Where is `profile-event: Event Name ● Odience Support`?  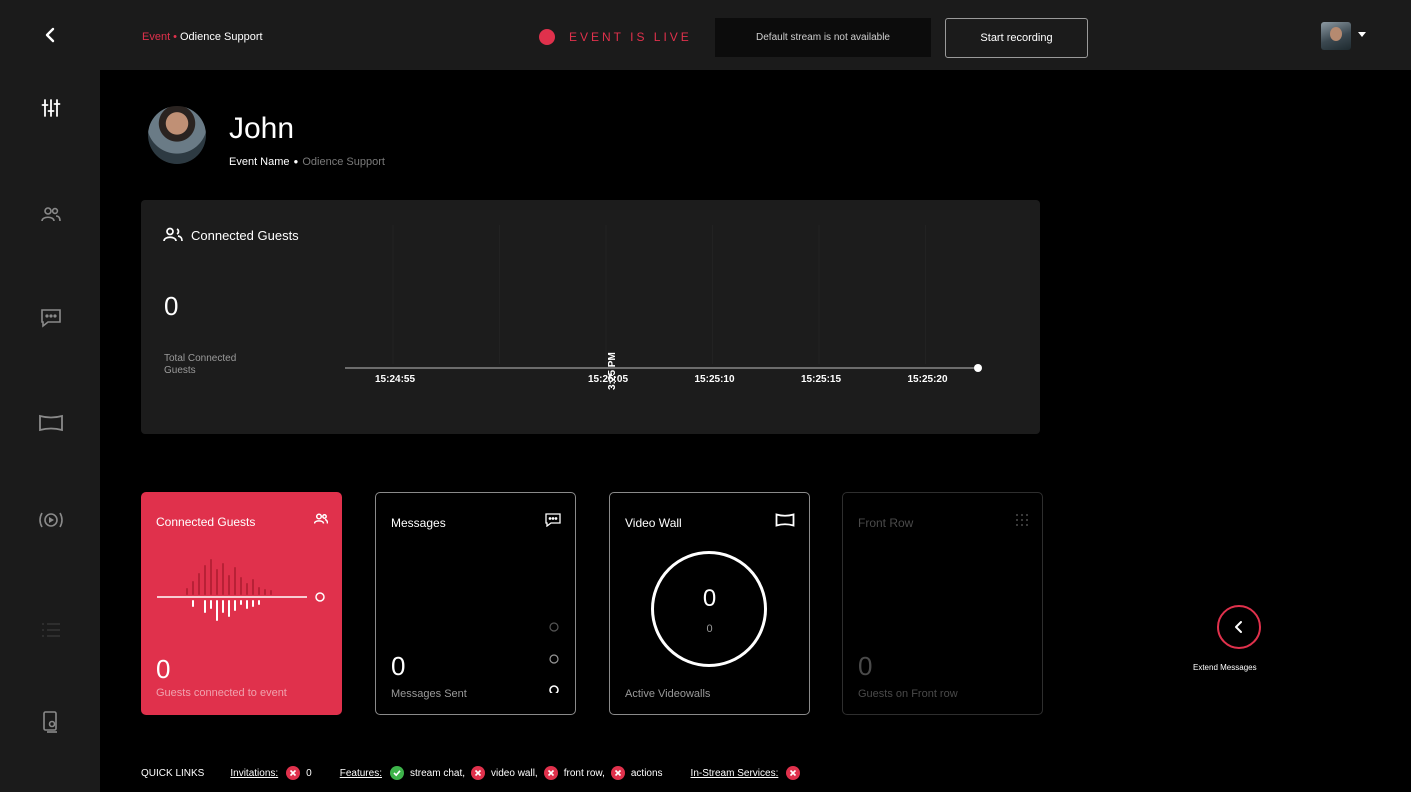 profile-event: Event Name ● Odience Support is located at coordinates (307, 162).